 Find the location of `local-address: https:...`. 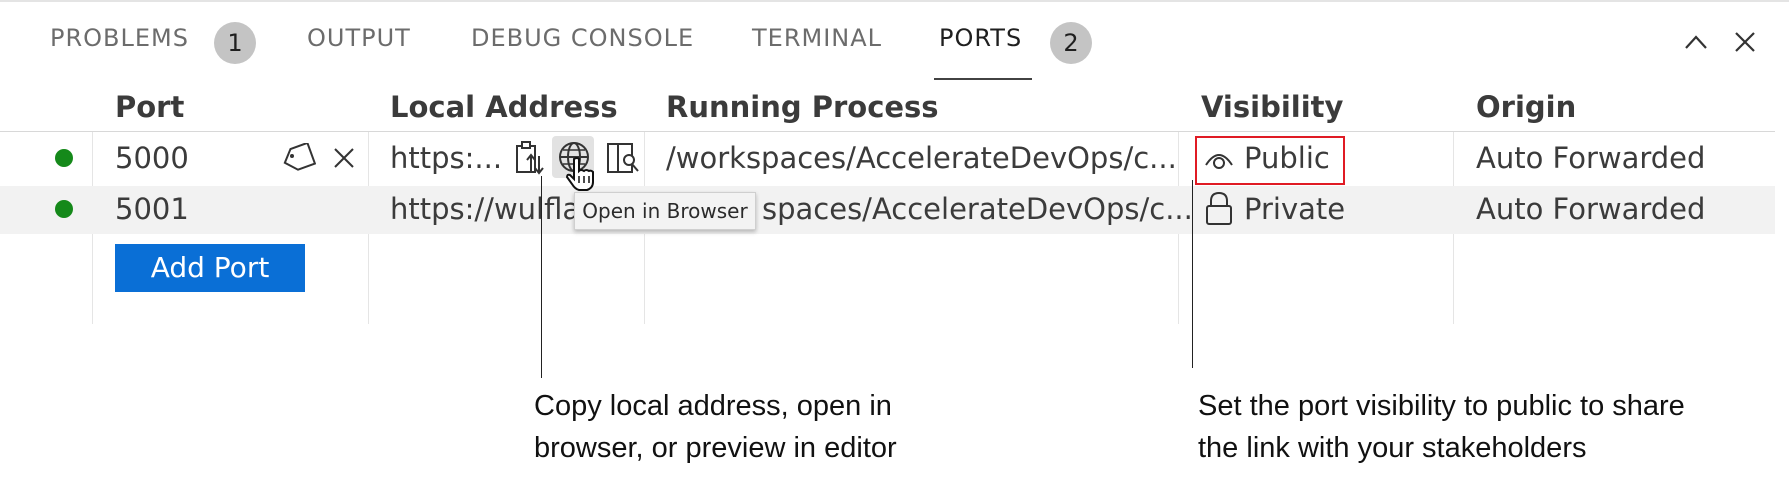

local-address: https:... is located at coordinates (446, 158).